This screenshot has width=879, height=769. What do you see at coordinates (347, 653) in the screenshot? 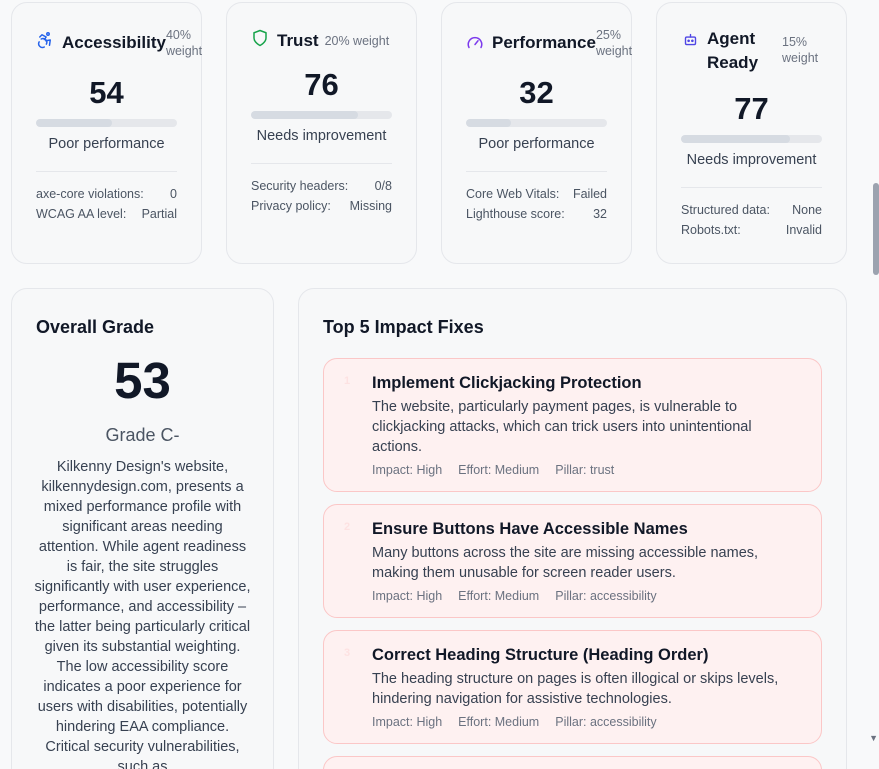
I see `fix-number: 3` at bounding box center [347, 653].